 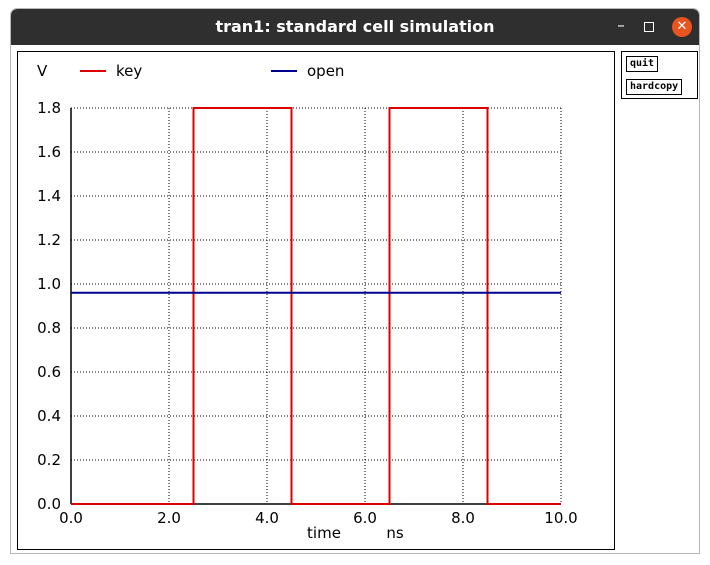 What do you see at coordinates (212, 71) in the screenshot?
I see `legend: key open` at bounding box center [212, 71].